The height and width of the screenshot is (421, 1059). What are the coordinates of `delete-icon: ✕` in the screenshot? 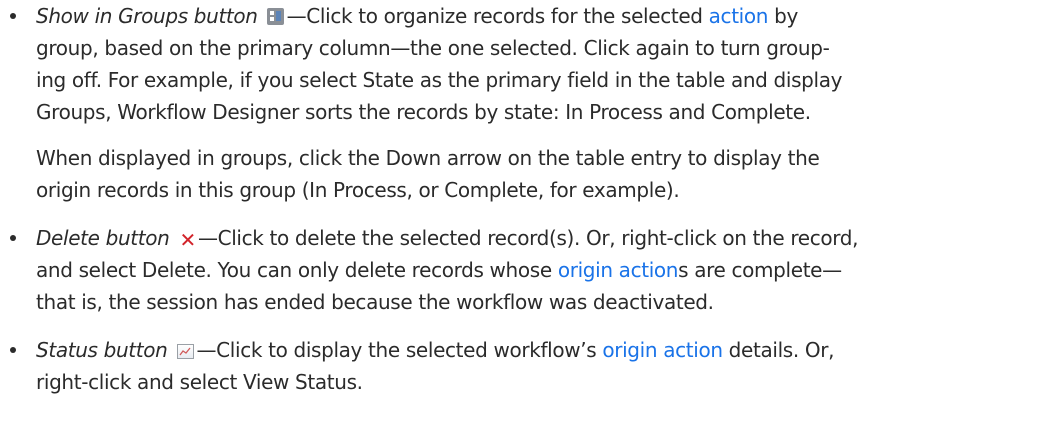 It's located at (188, 240).